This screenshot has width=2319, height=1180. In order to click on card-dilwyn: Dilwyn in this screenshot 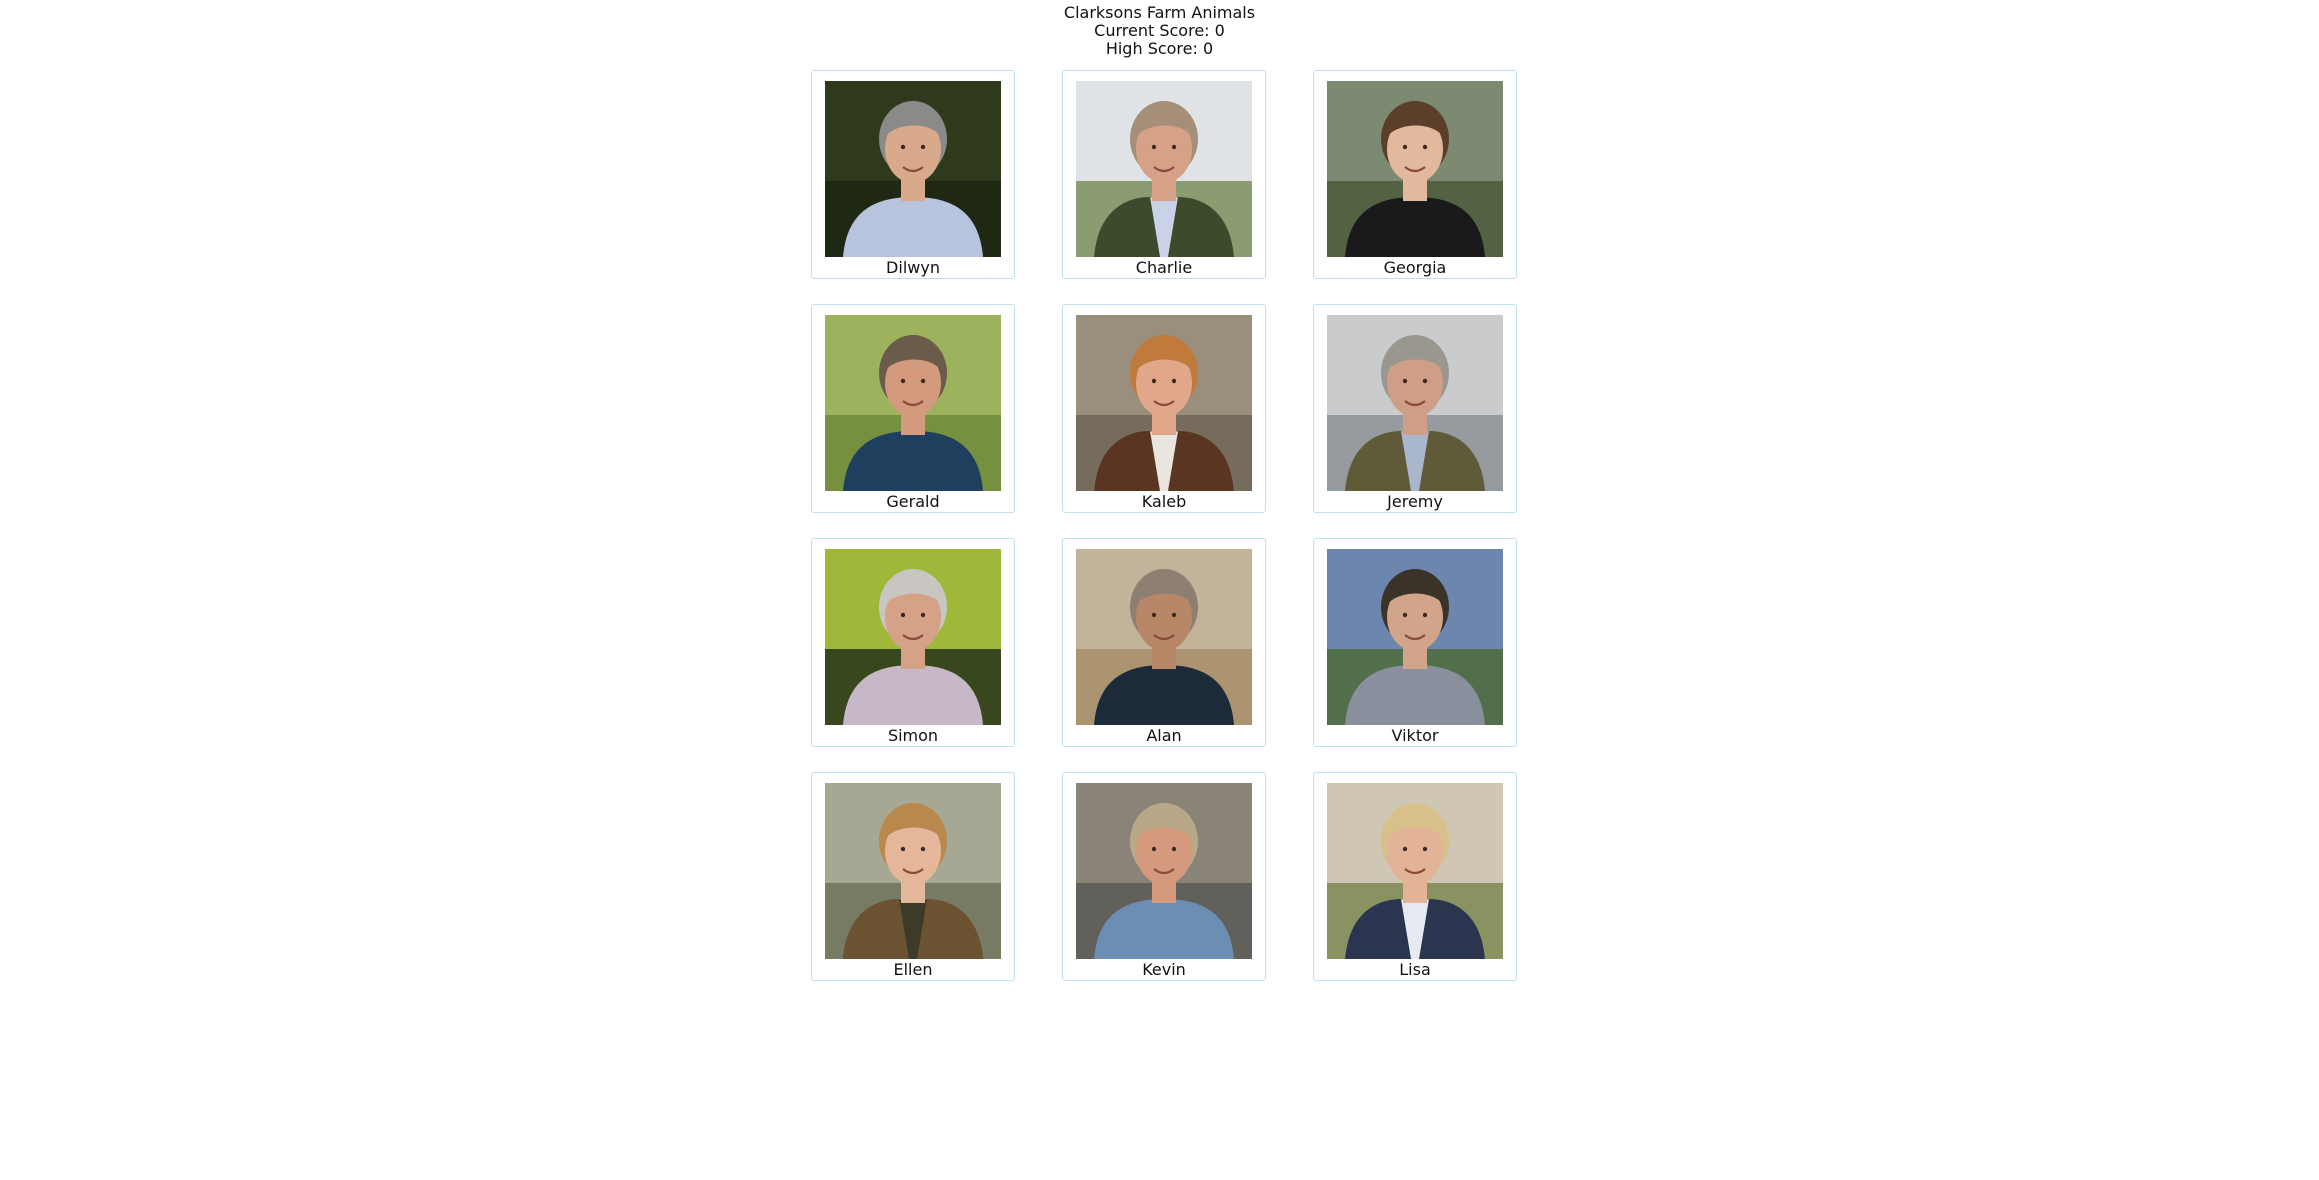, I will do `click(913, 174)`.